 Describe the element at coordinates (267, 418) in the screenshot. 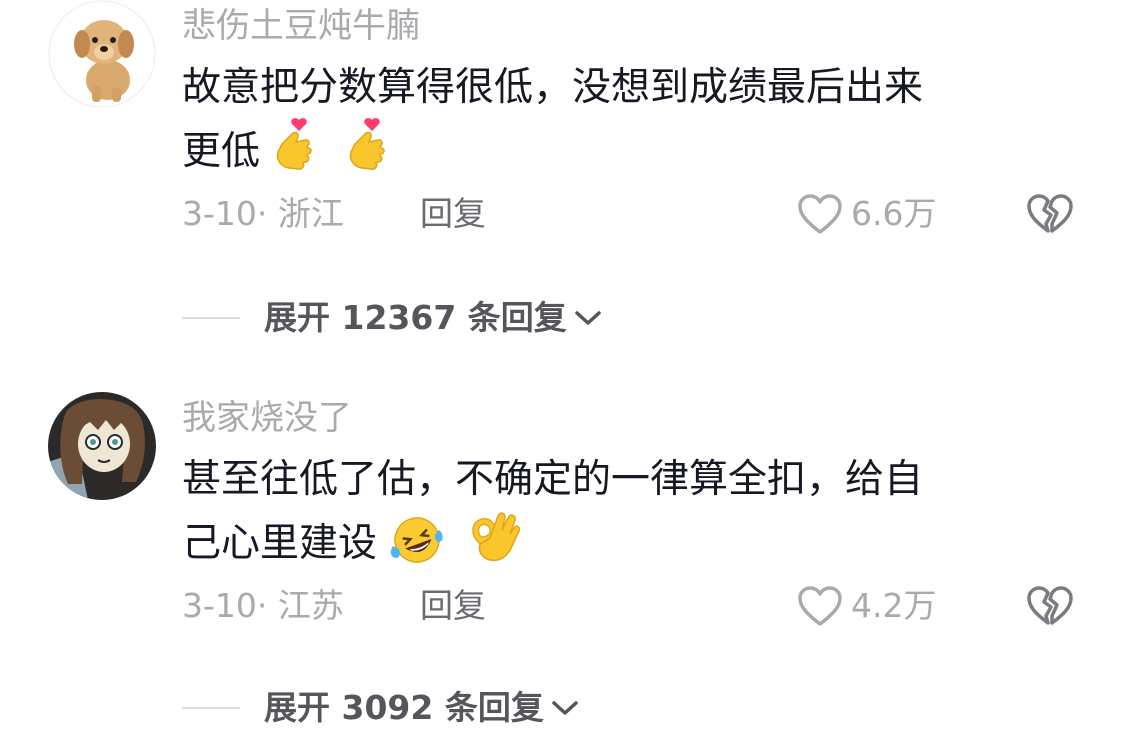

I see `username: 我家烧没了` at that location.